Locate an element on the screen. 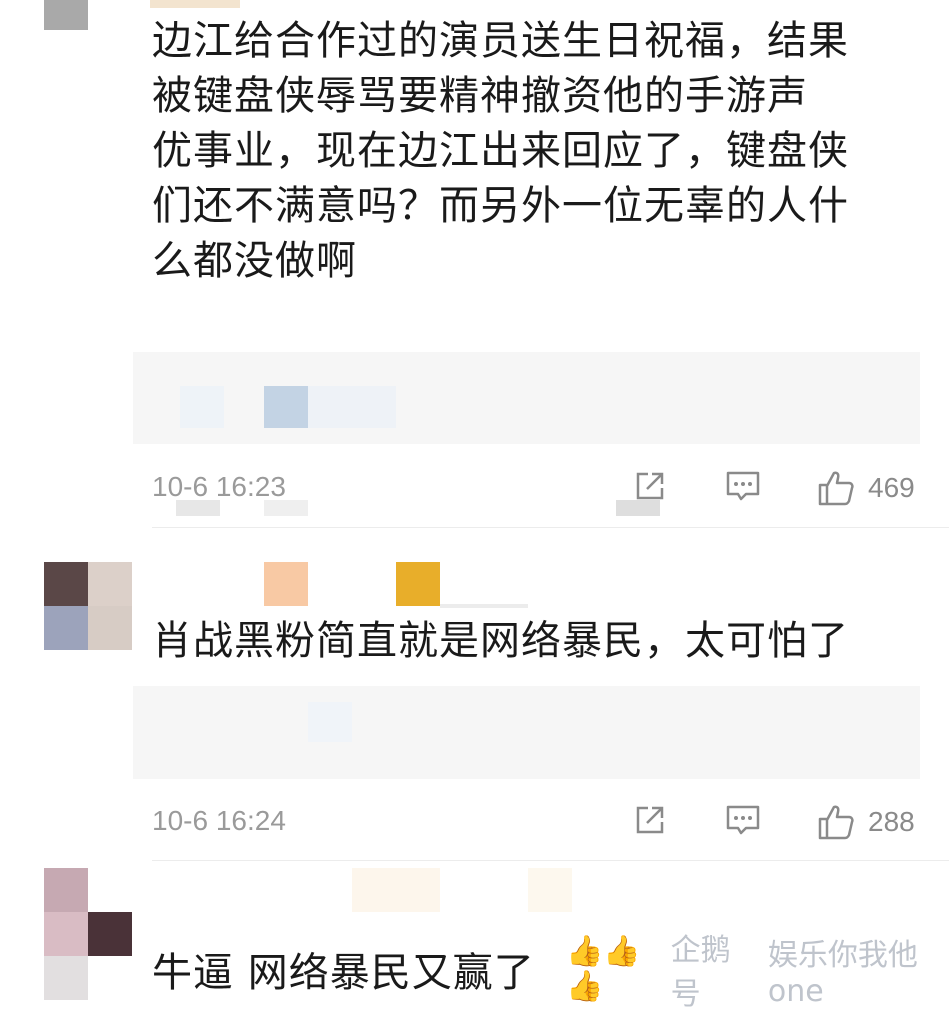 Image resolution: width=949 pixels, height=1013 pixels. like-count: 288 is located at coordinates (891, 821).